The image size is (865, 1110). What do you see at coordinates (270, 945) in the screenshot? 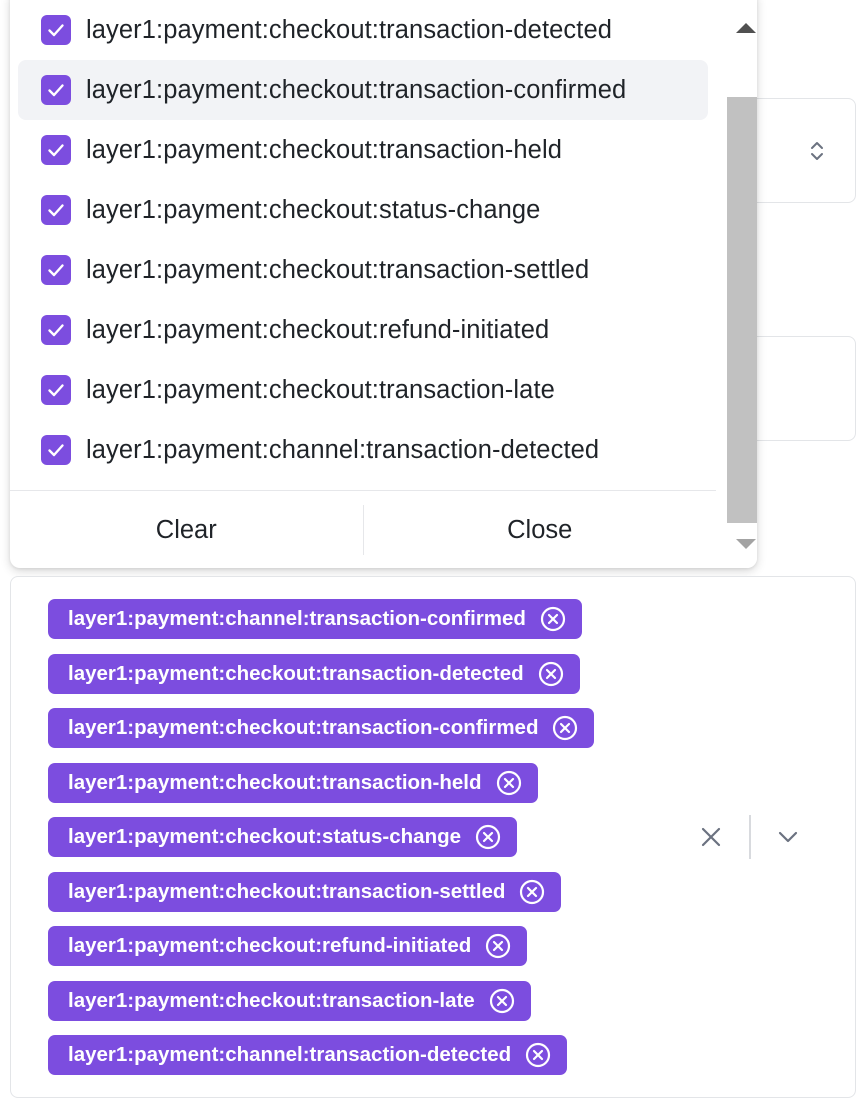
I see `chip-label: layer1:payment:checkout:refund-initiated` at bounding box center [270, 945].